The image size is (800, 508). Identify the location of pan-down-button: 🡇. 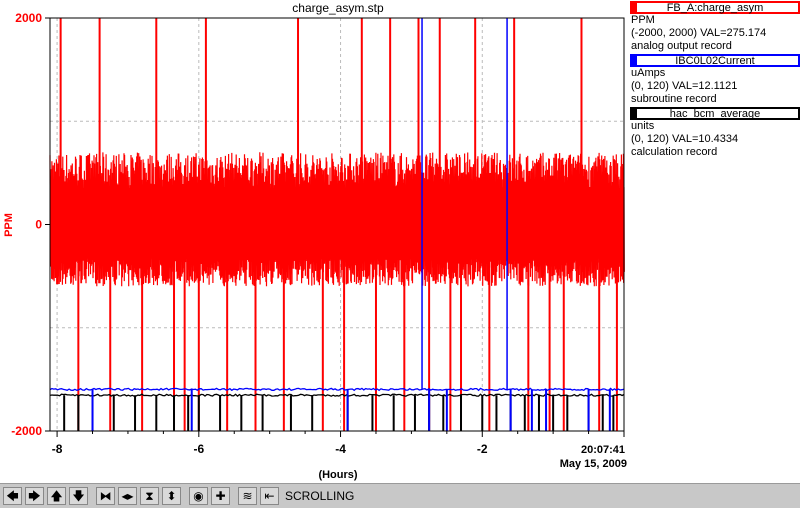
(78, 496).